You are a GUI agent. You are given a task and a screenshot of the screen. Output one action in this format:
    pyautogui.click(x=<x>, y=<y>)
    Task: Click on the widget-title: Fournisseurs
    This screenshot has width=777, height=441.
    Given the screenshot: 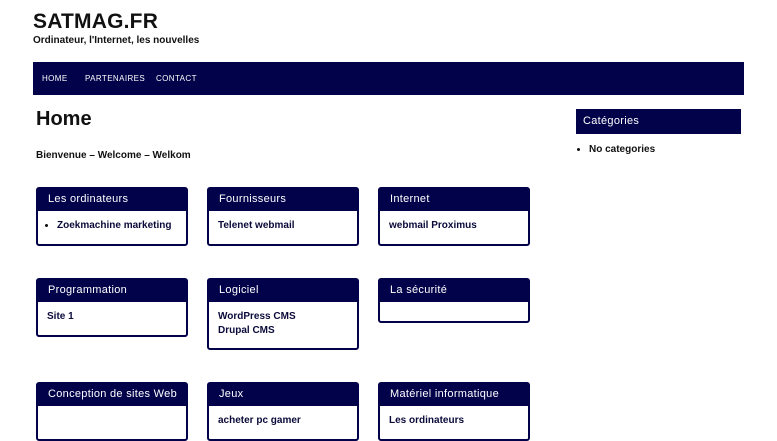 What is the action you would take?
    pyautogui.click(x=283, y=200)
    